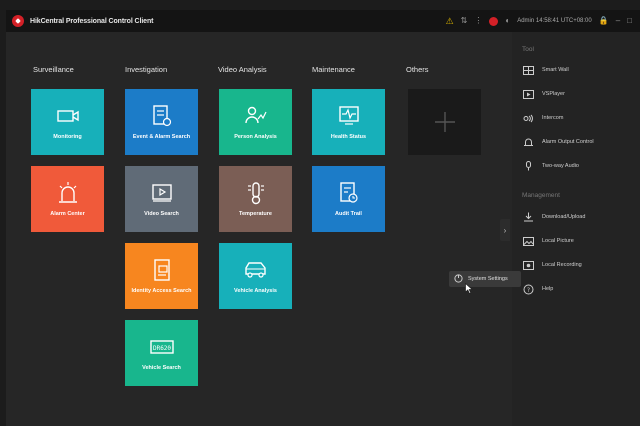 The image size is (640, 426). Describe the element at coordinates (604, 21) in the screenshot. I see `lock-icon: 🔒` at that location.